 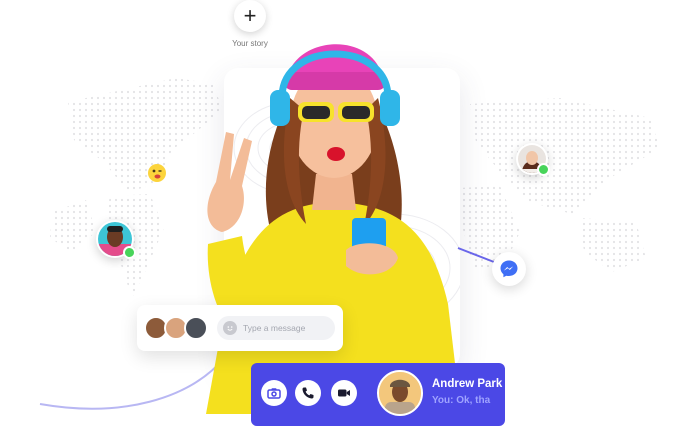 What do you see at coordinates (533, 159) in the screenshot?
I see `contact-avatar-right` at bounding box center [533, 159].